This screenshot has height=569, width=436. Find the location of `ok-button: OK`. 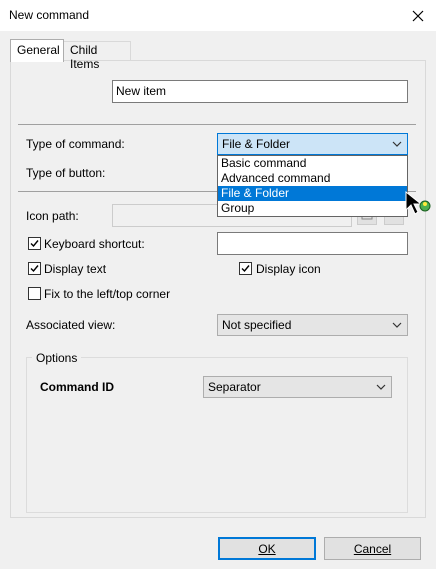

ok-button: OK is located at coordinates (267, 548).